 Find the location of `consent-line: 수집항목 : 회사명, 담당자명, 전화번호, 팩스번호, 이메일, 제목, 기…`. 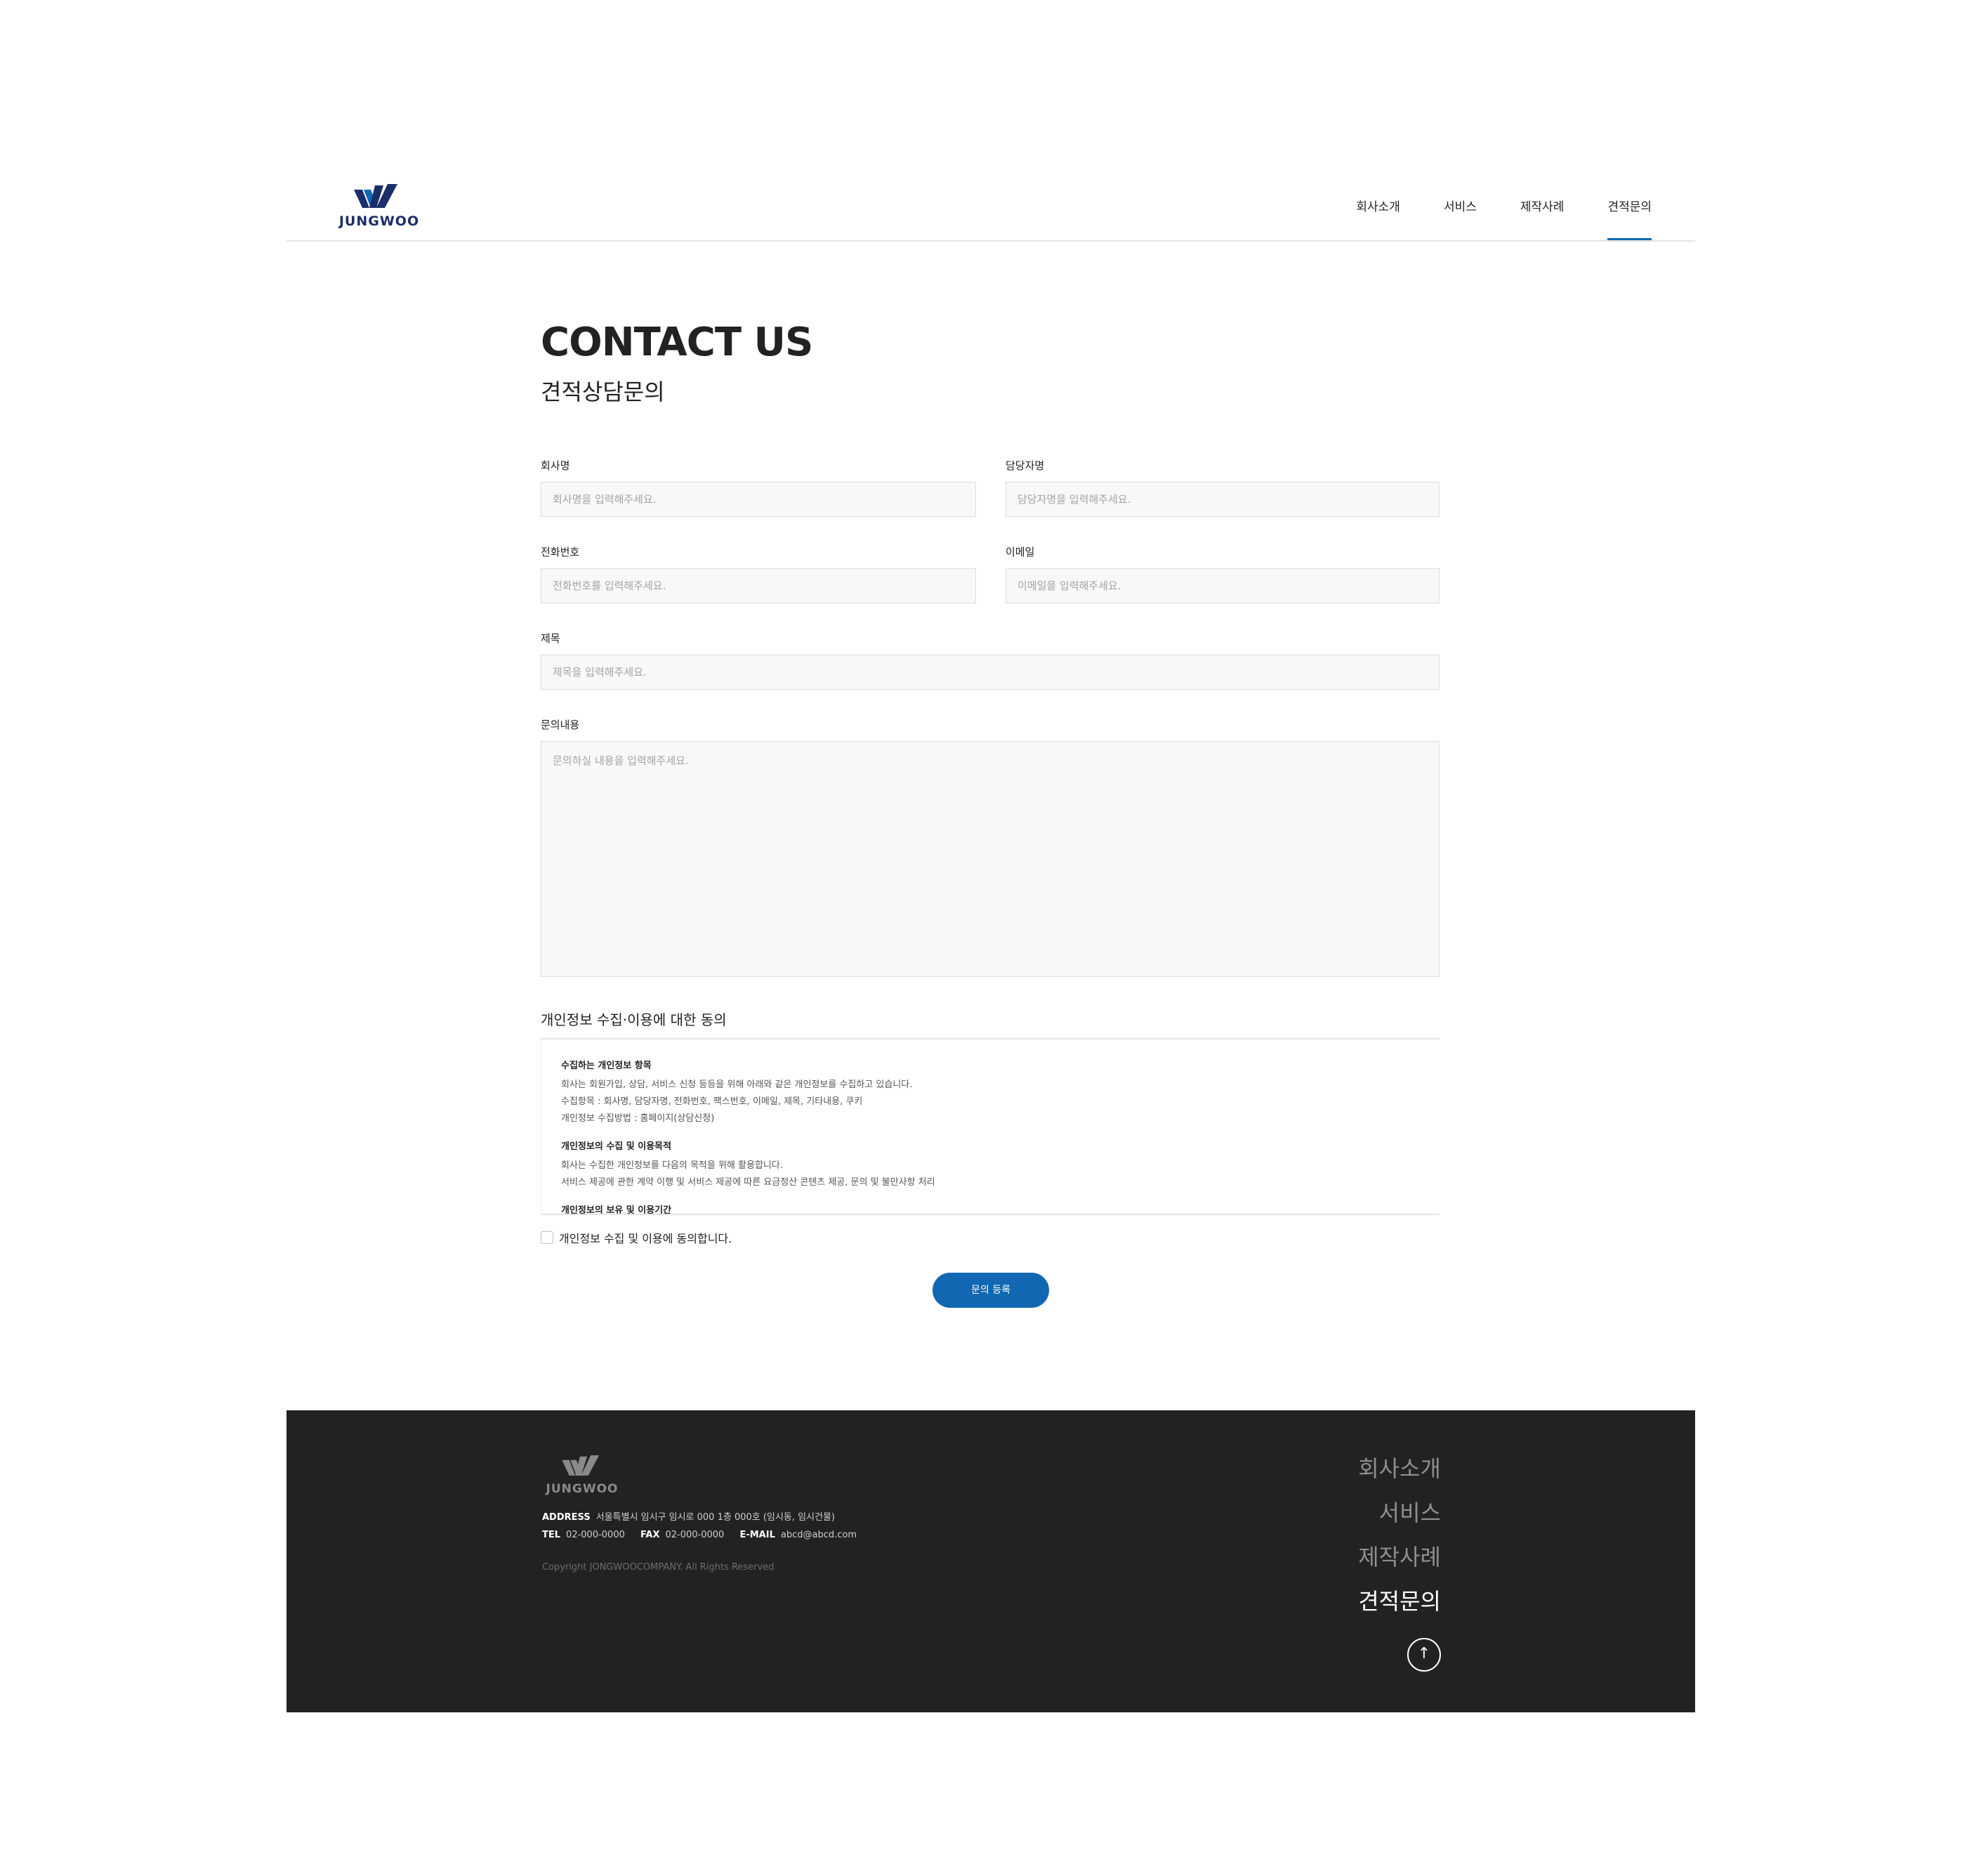

consent-line: 수집항목 : 회사명, 담당자명, 전화번호, 팩스번호, 이메일, 제목, 기… is located at coordinates (712, 1101).